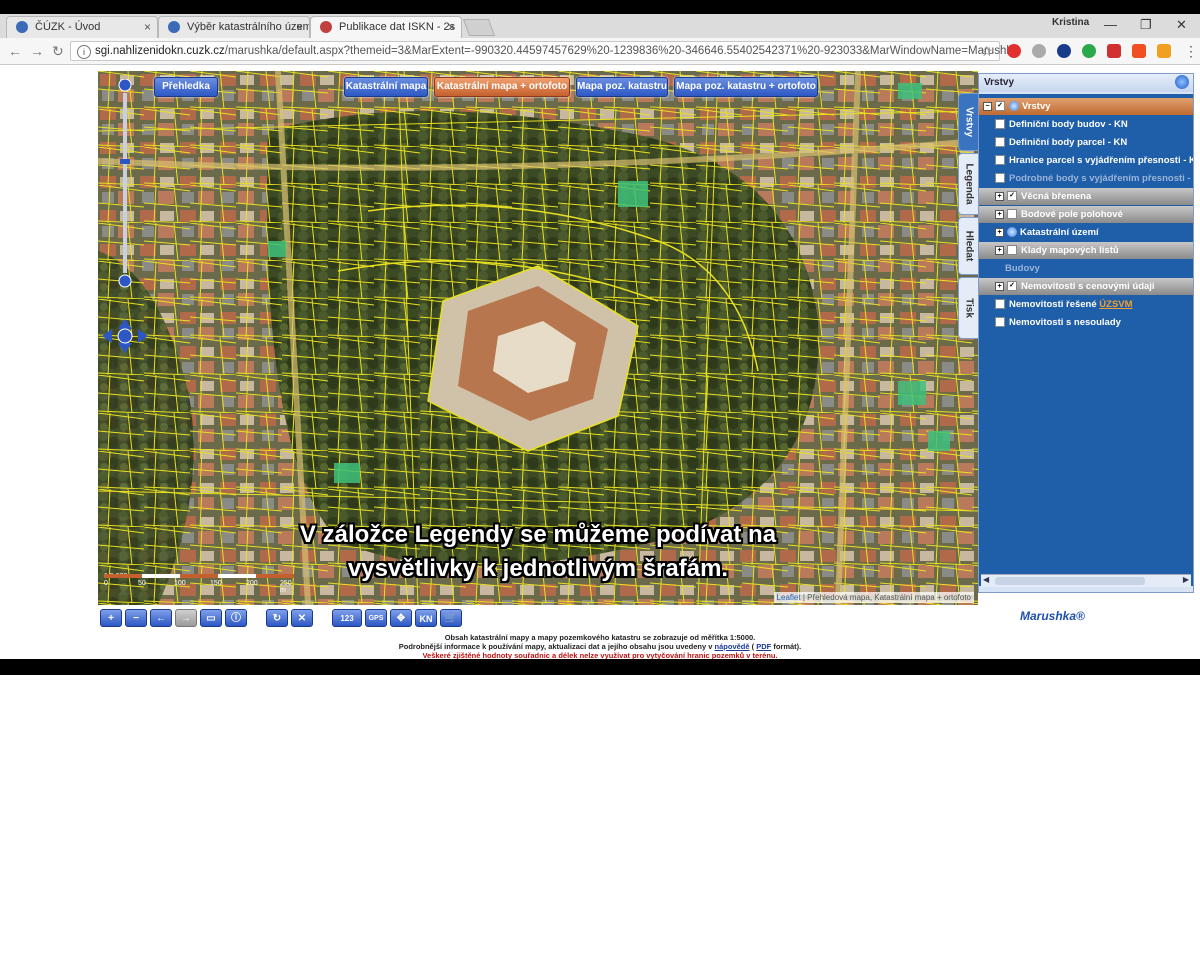  I want to click on browser-tab-vyber: Výběr katastrálního územ ×, so click(234, 27).